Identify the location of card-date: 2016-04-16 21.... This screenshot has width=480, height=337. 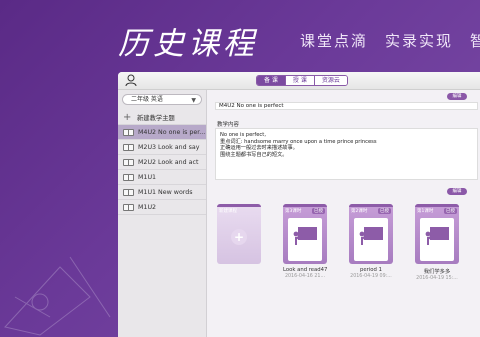
(305, 276).